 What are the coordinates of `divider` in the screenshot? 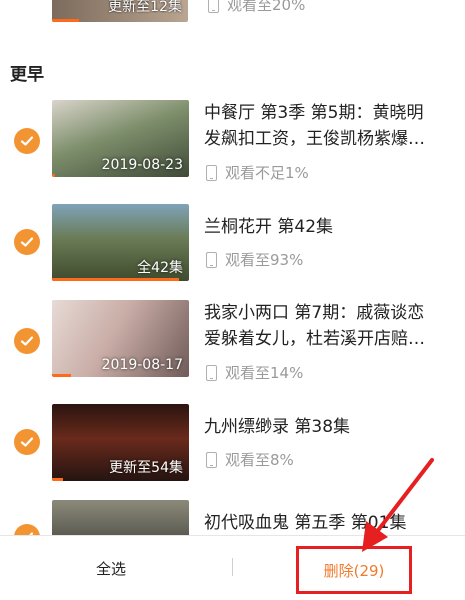 It's located at (232, 567).